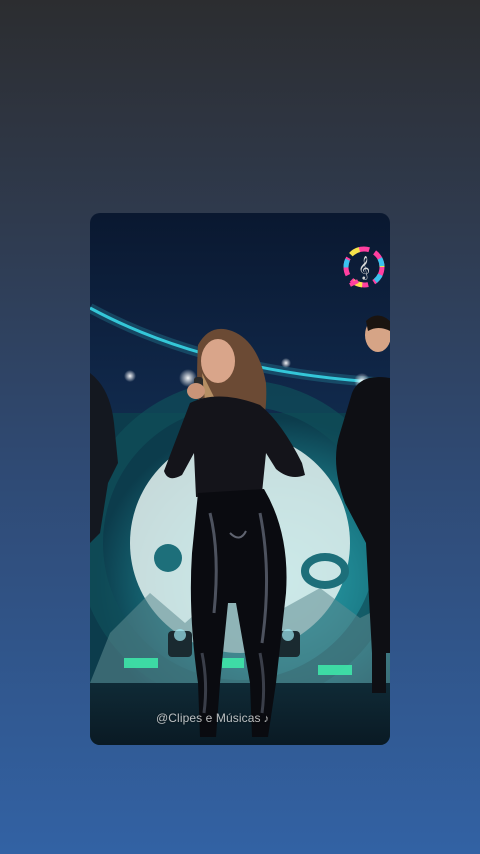 This screenshot has width=480, height=854. What do you see at coordinates (208, 718) in the screenshot?
I see `watermark-text: @Clipes e Músicas` at bounding box center [208, 718].